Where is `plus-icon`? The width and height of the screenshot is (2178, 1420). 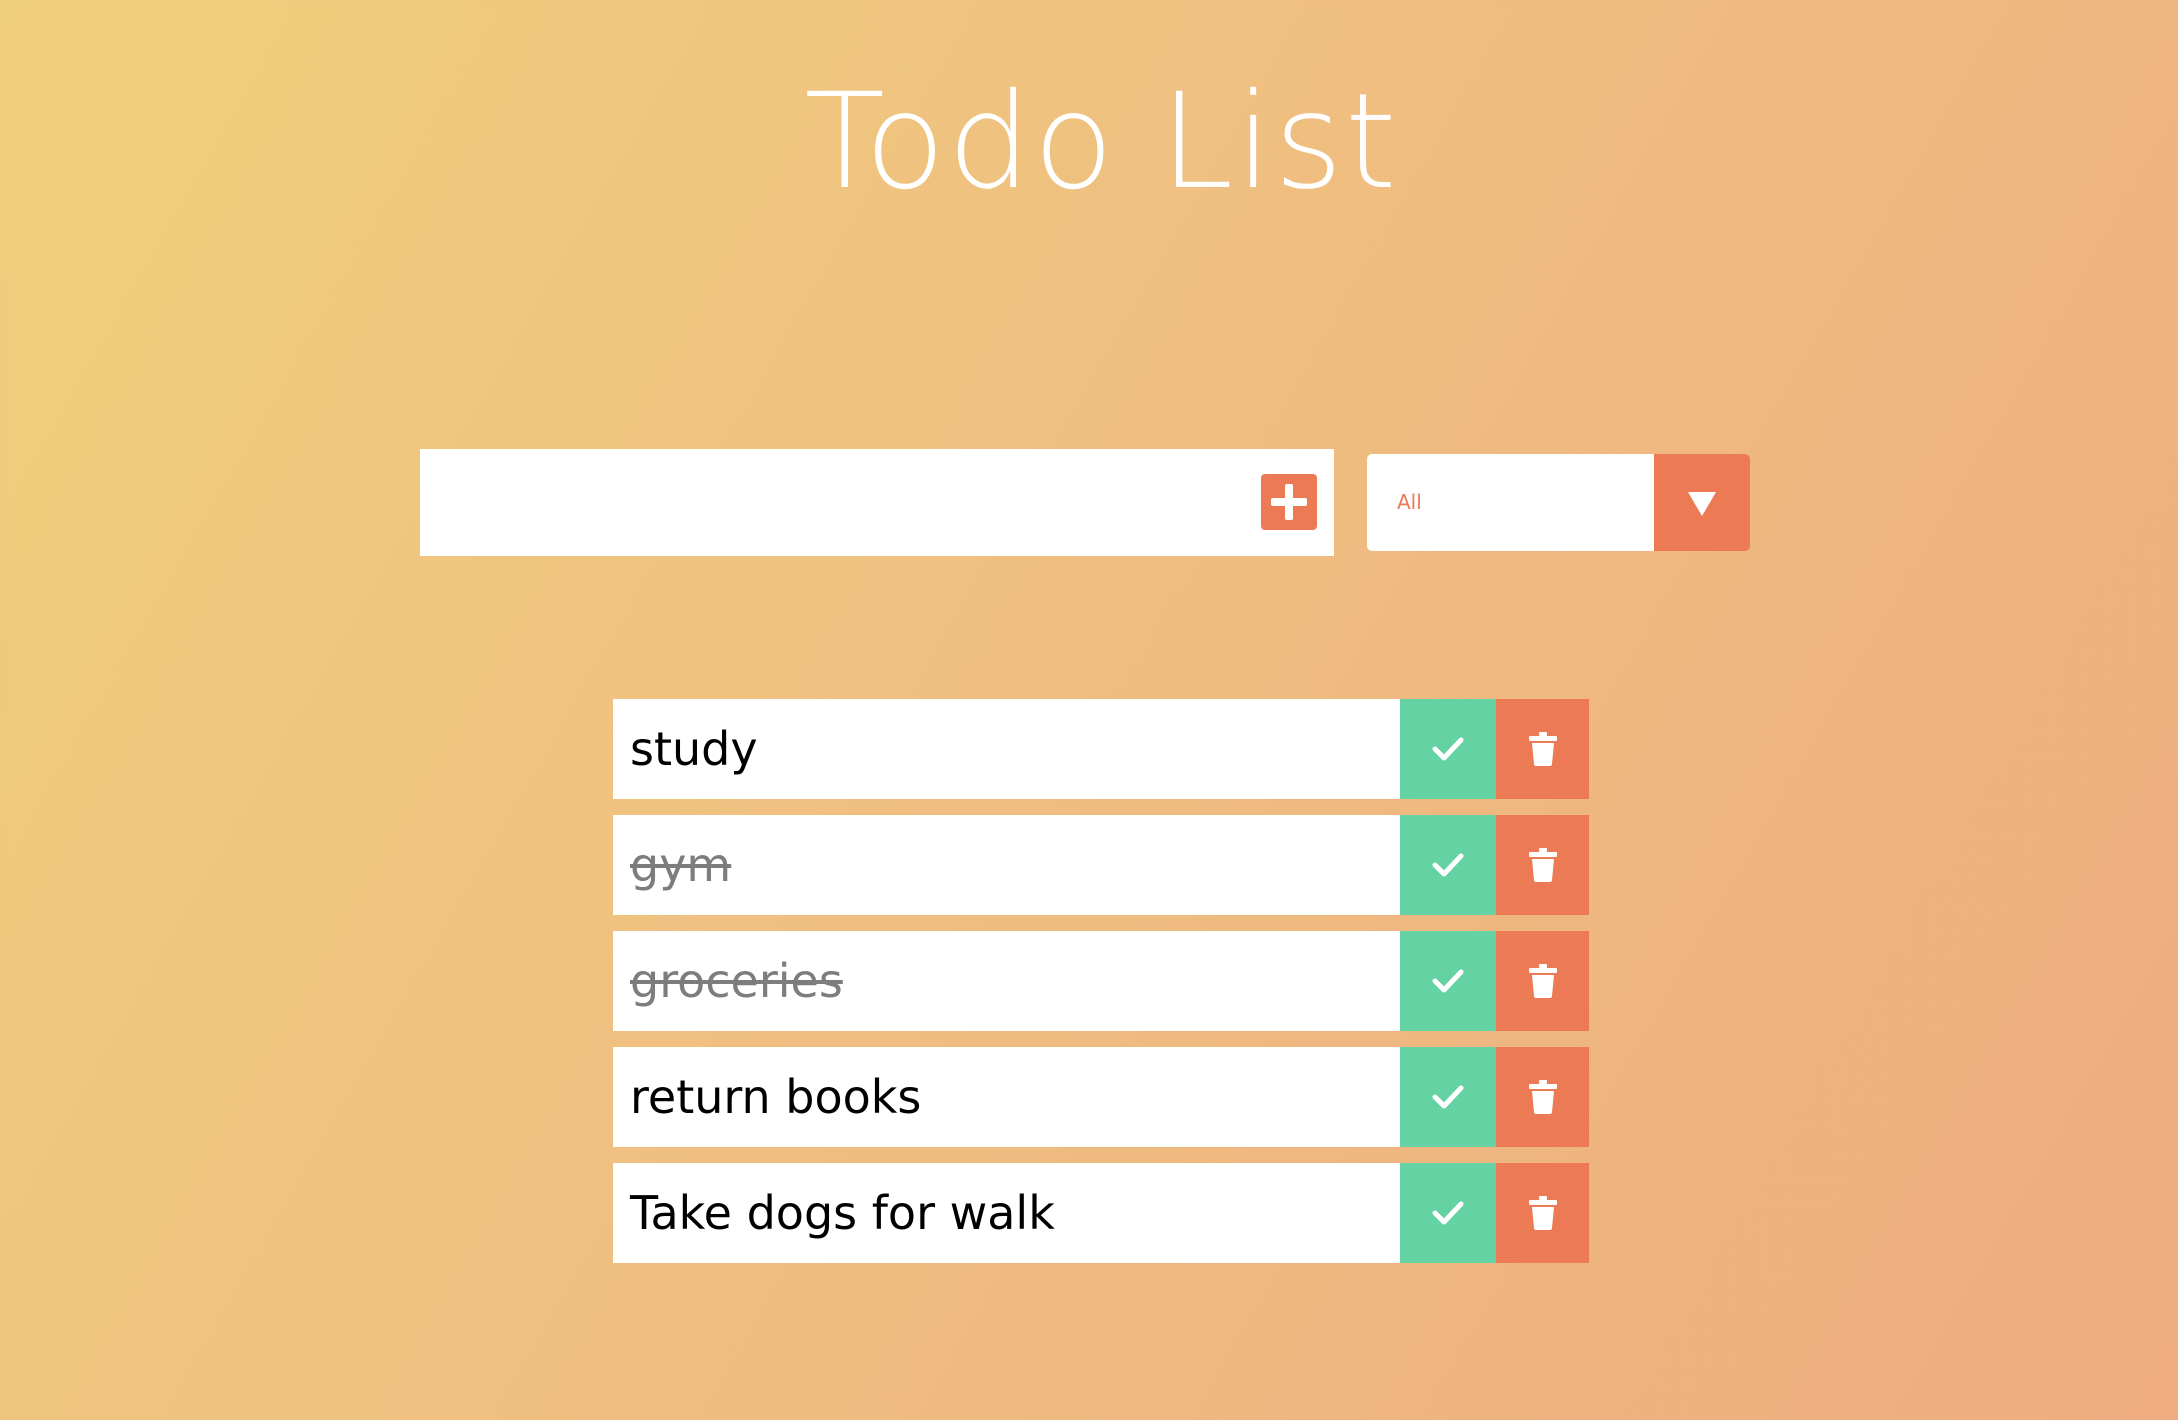 plus-icon is located at coordinates (1289, 502).